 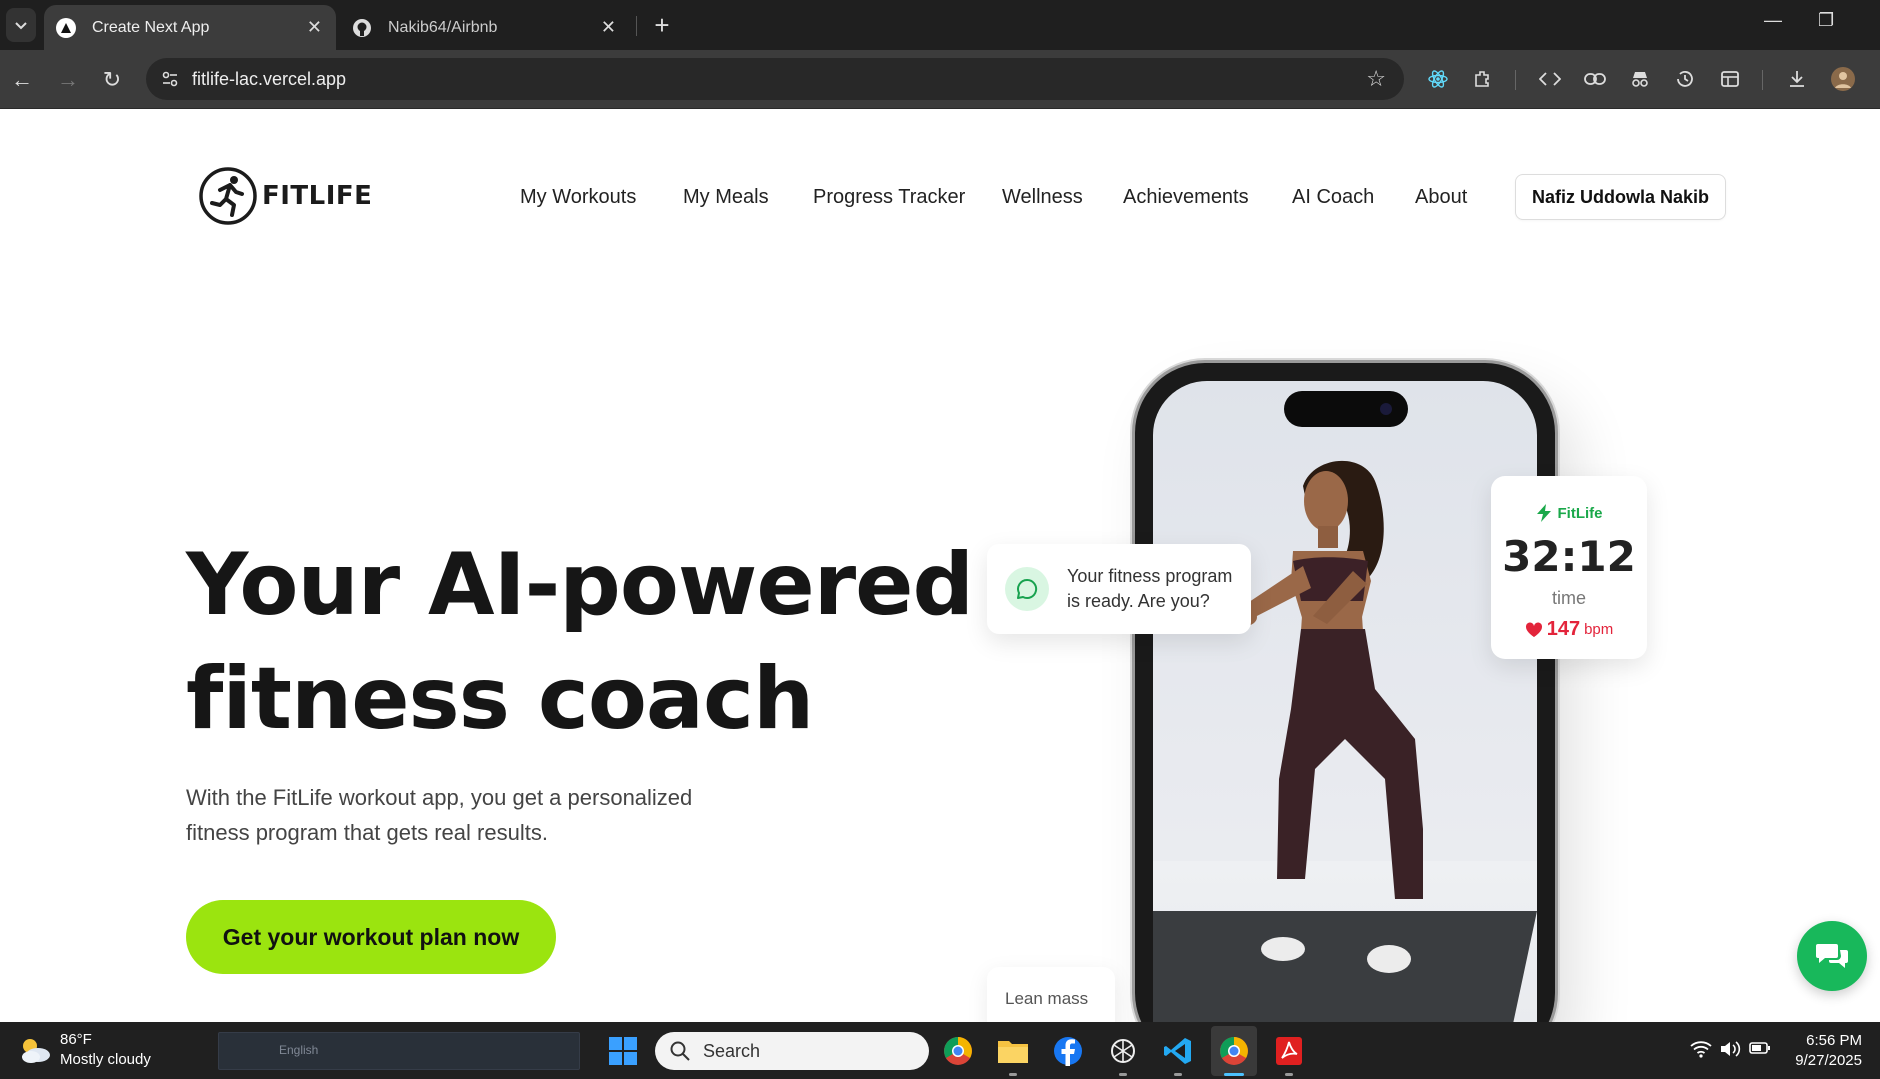 What do you see at coordinates (580, 585) in the screenshot?
I see `headline-line-1: Your AI-powered` at bounding box center [580, 585].